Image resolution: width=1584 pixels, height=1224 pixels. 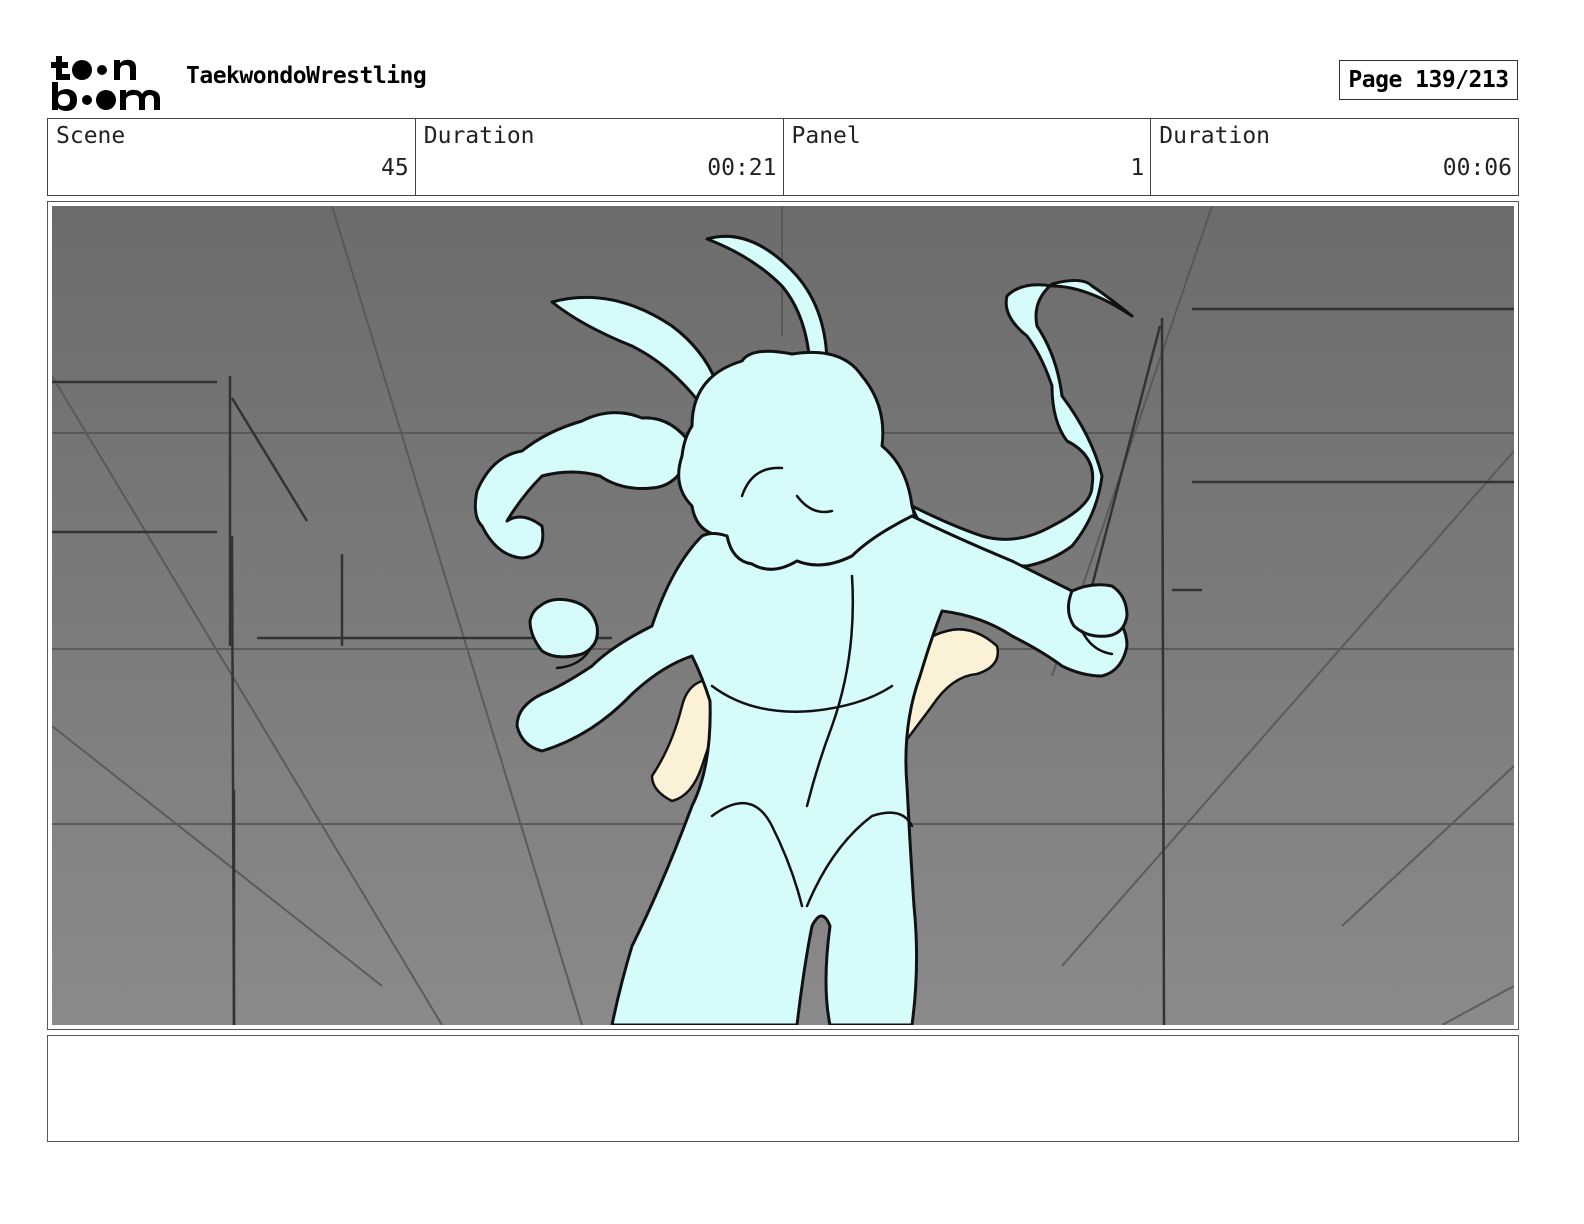 What do you see at coordinates (1477, 168) in the screenshot?
I see `panel-duration-value: 00:06` at bounding box center [1477, 168].